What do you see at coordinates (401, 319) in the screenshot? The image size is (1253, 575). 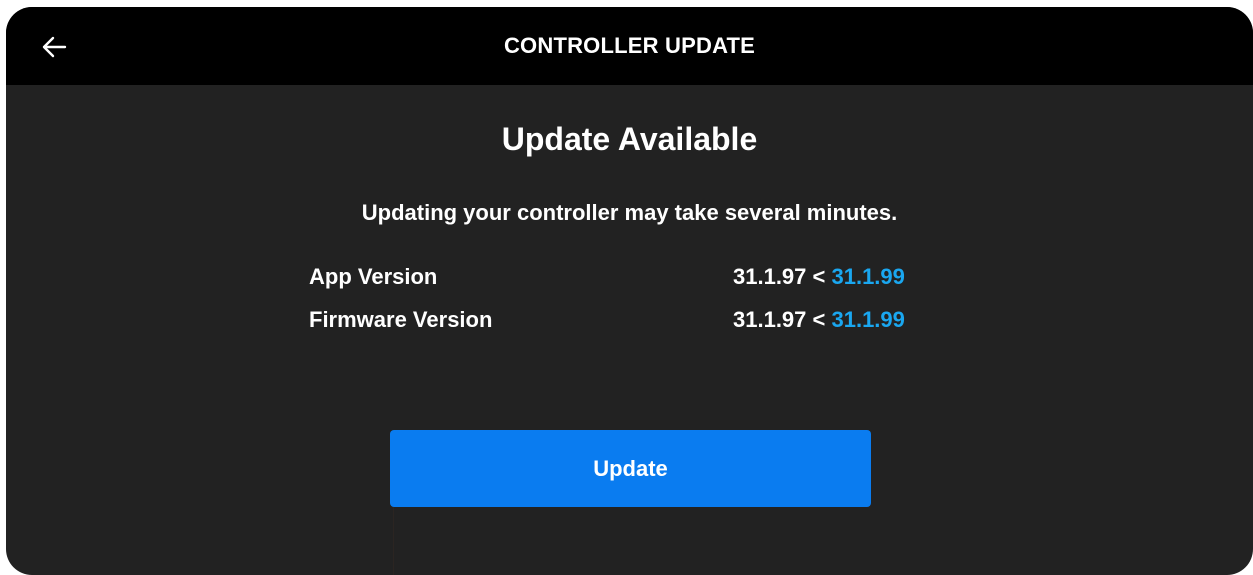 I see `version-label: Firmware Version` at bounding box center [401, 319].